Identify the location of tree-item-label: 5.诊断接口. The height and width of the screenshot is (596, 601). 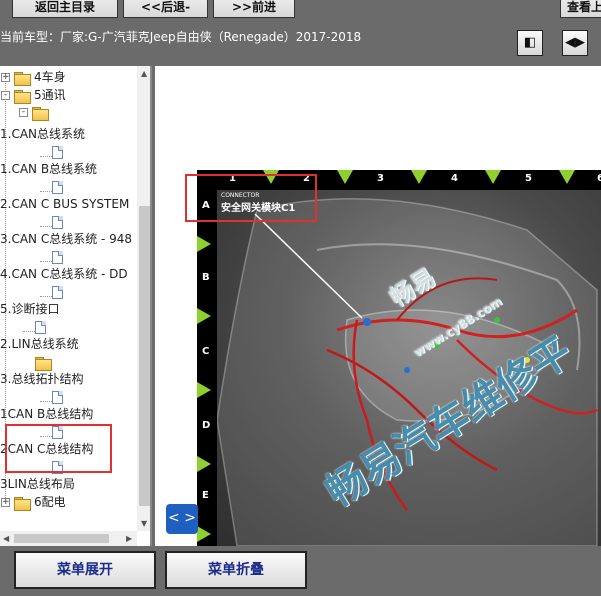
(30, 309).